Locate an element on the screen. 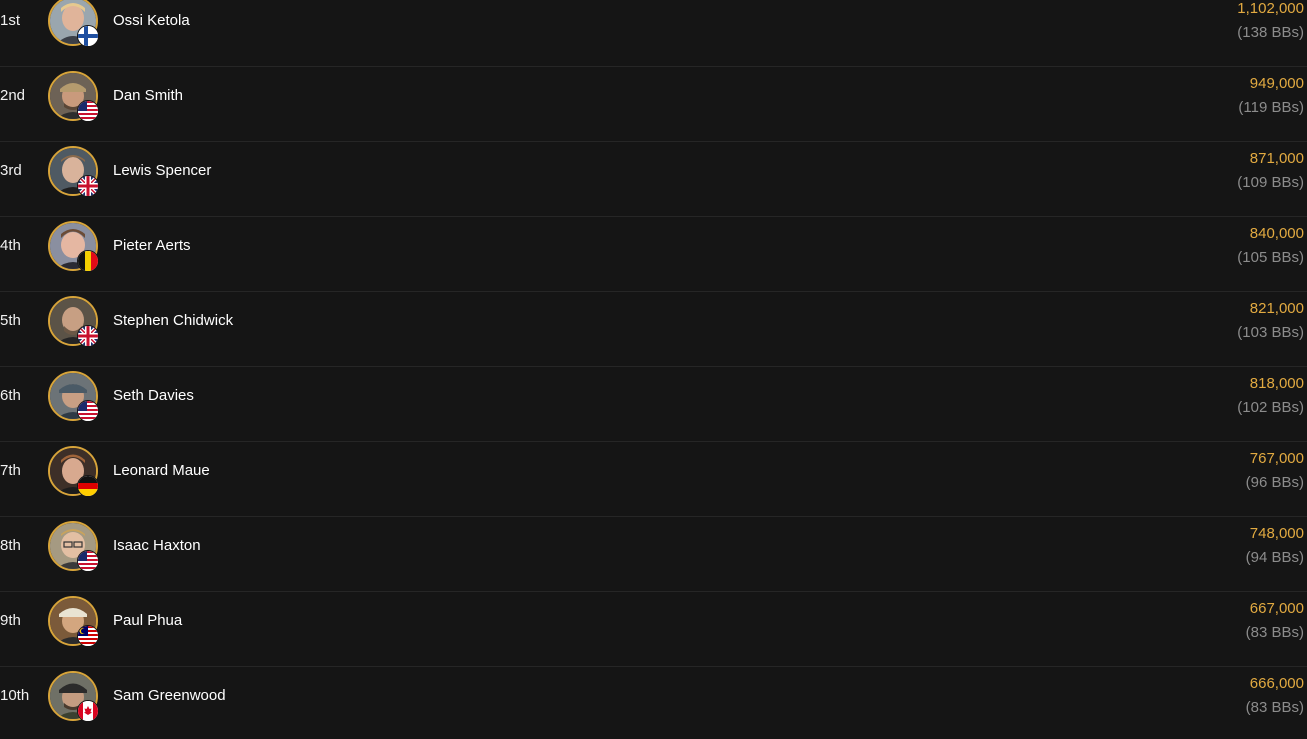 The image size is (1307, 739). chip-count: 666,000 is located at coordinates (1276, 683).